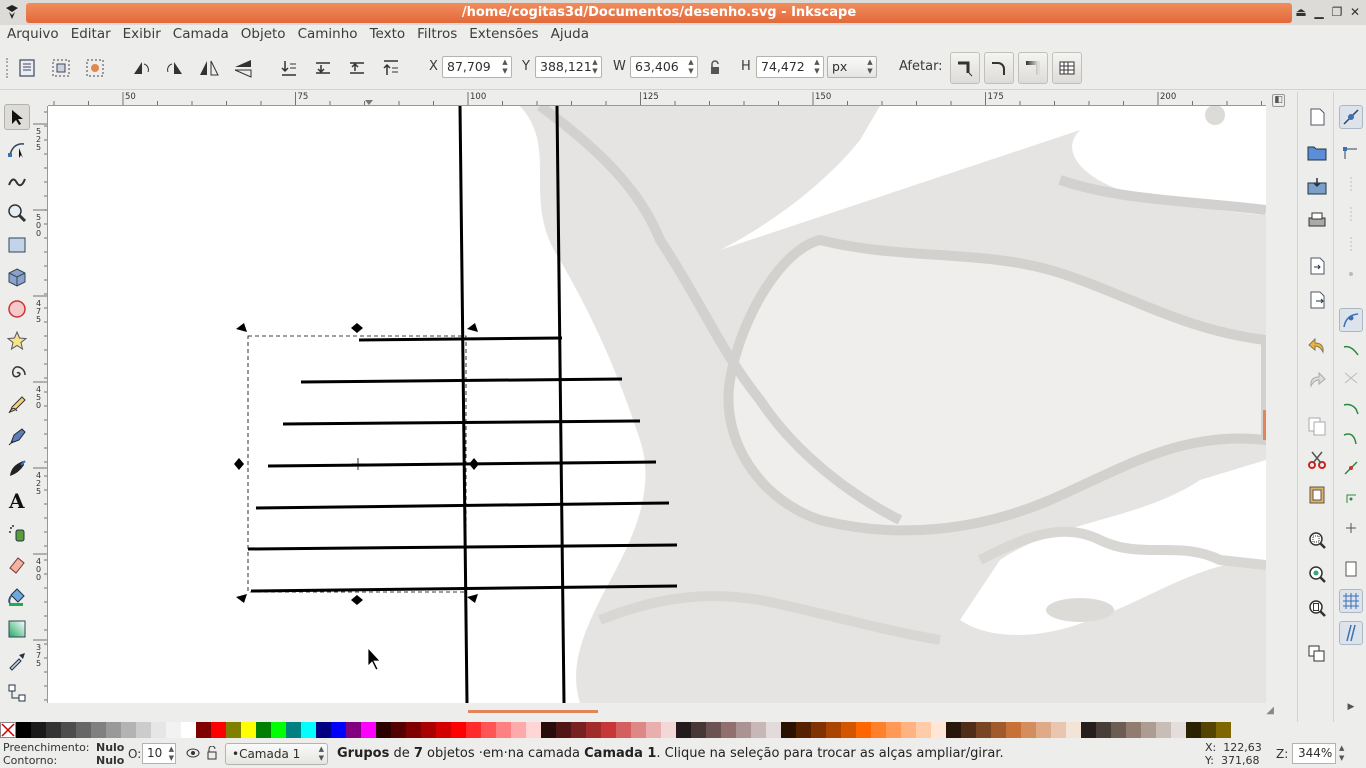 The image size is (1366, 768). What do you see at coordinates (61, 68) in the screenshot?
I see `select-all-layers-icon` at bounding box center [61, 68].